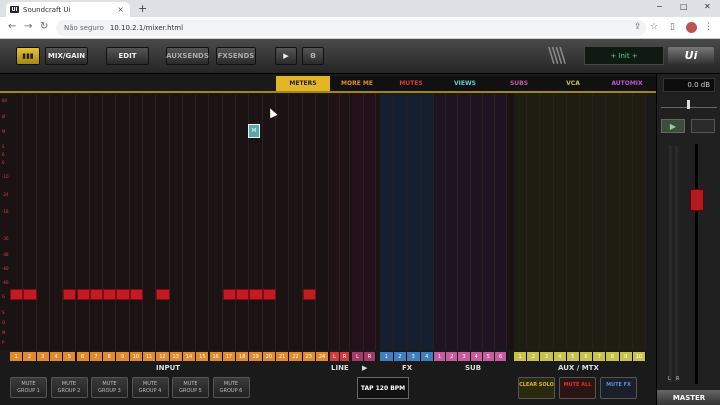  I want to click on layer-tab-subs: SUBS, so click(519, 83).